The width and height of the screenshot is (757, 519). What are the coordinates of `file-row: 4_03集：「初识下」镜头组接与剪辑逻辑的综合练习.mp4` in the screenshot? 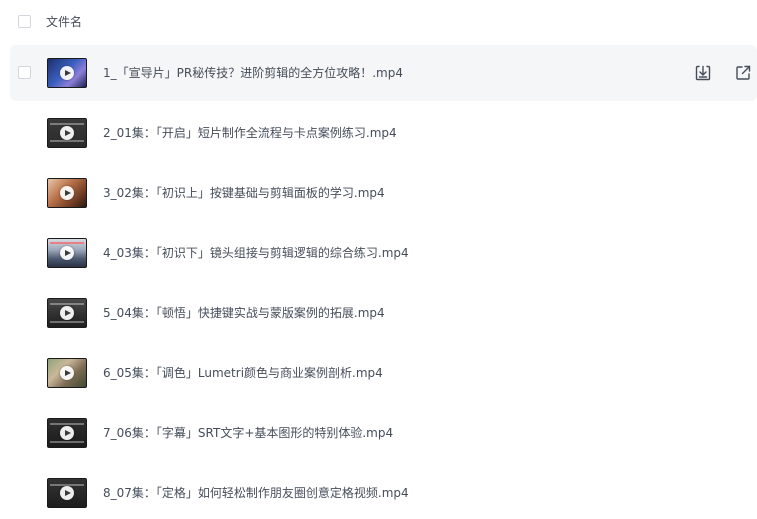 It's located at (383, 253).